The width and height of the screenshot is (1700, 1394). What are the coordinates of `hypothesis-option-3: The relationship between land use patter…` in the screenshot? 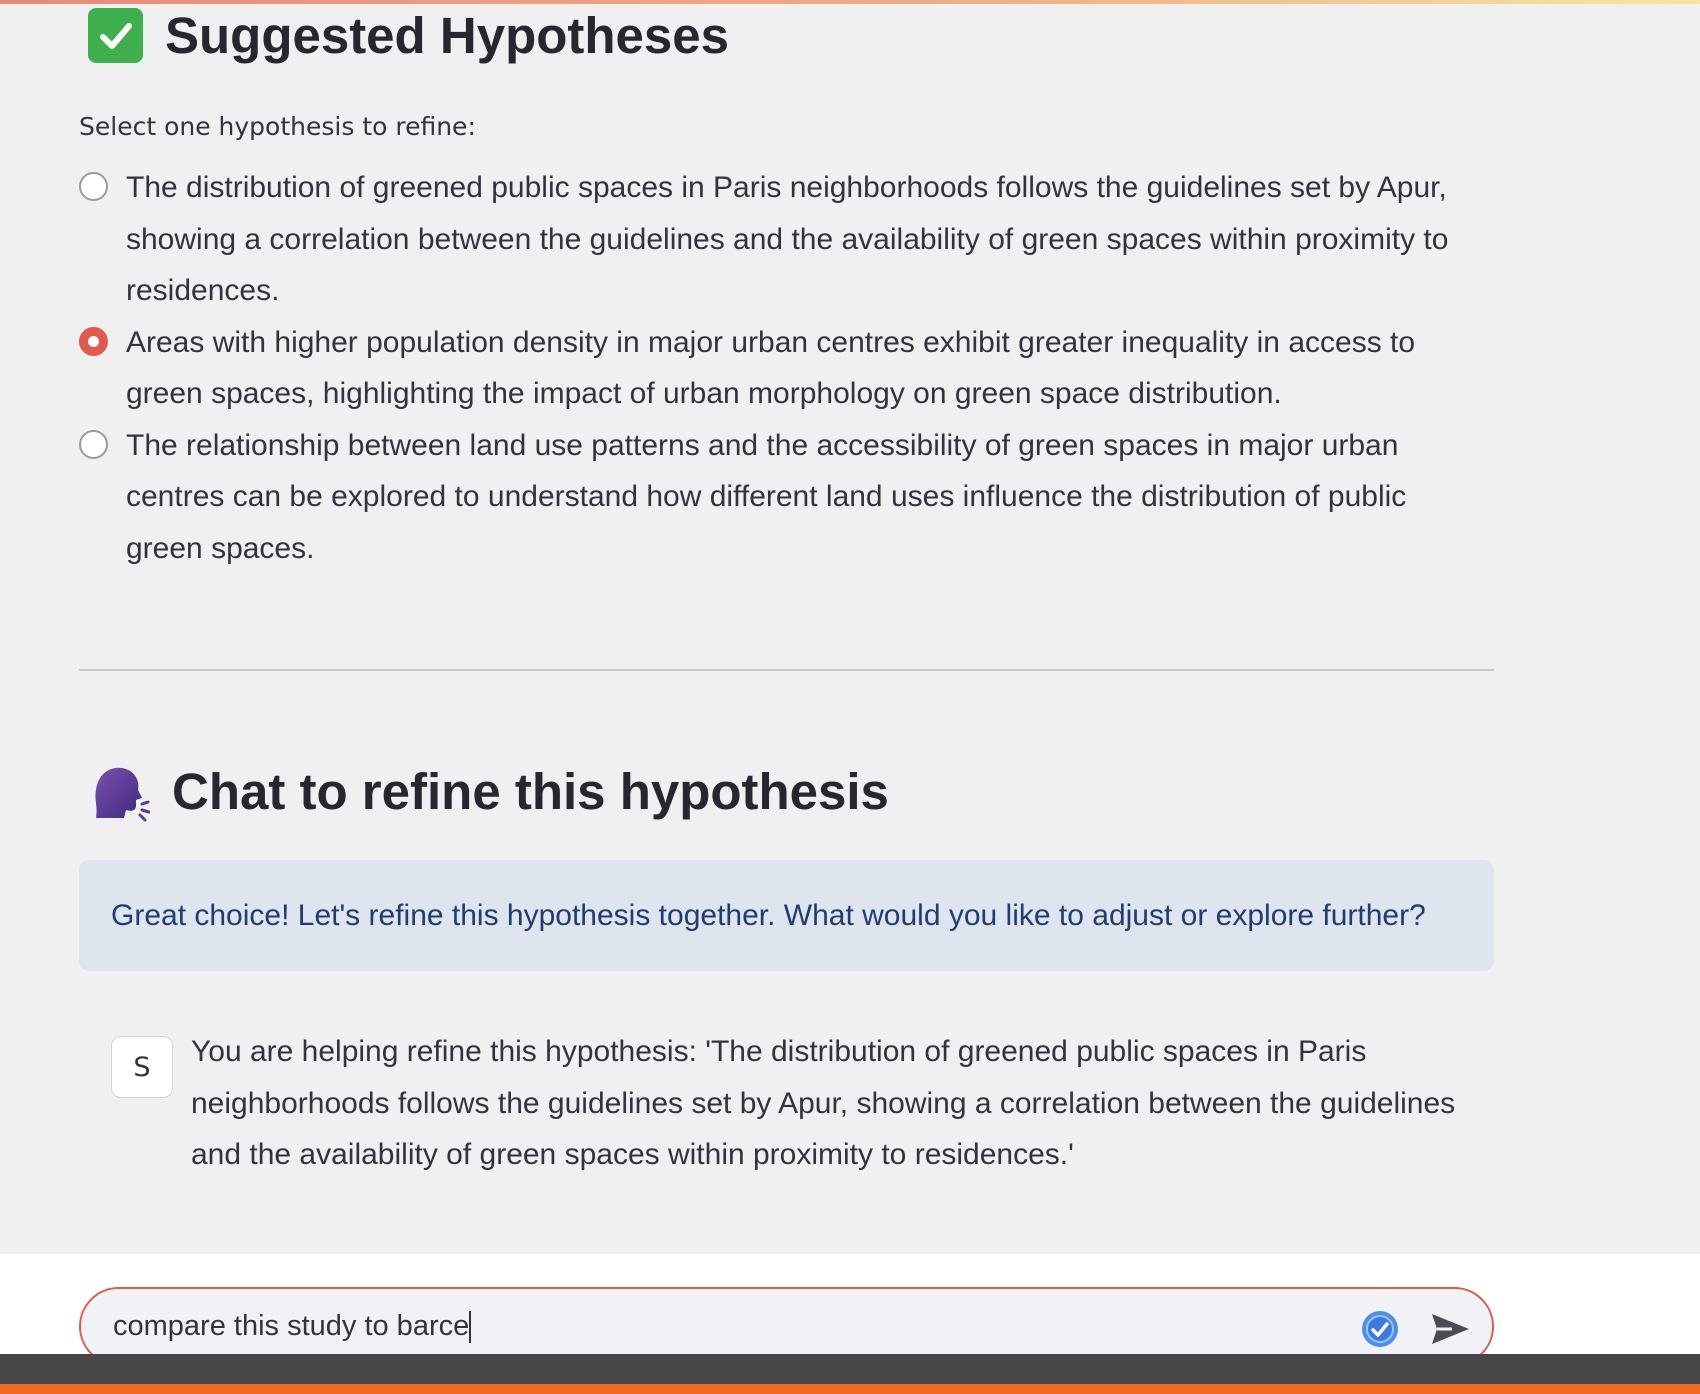 It's located at (779, 497).